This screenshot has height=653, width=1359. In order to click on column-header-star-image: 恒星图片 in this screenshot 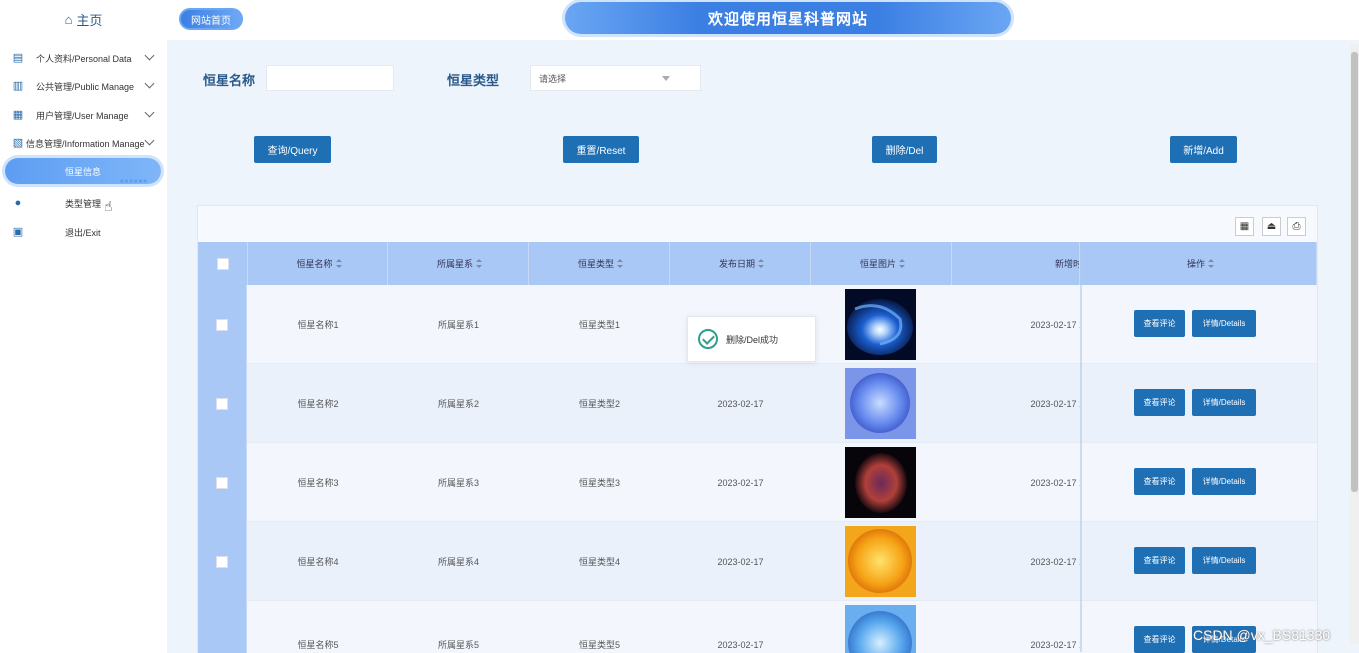, I will do `click(881, 263)`.